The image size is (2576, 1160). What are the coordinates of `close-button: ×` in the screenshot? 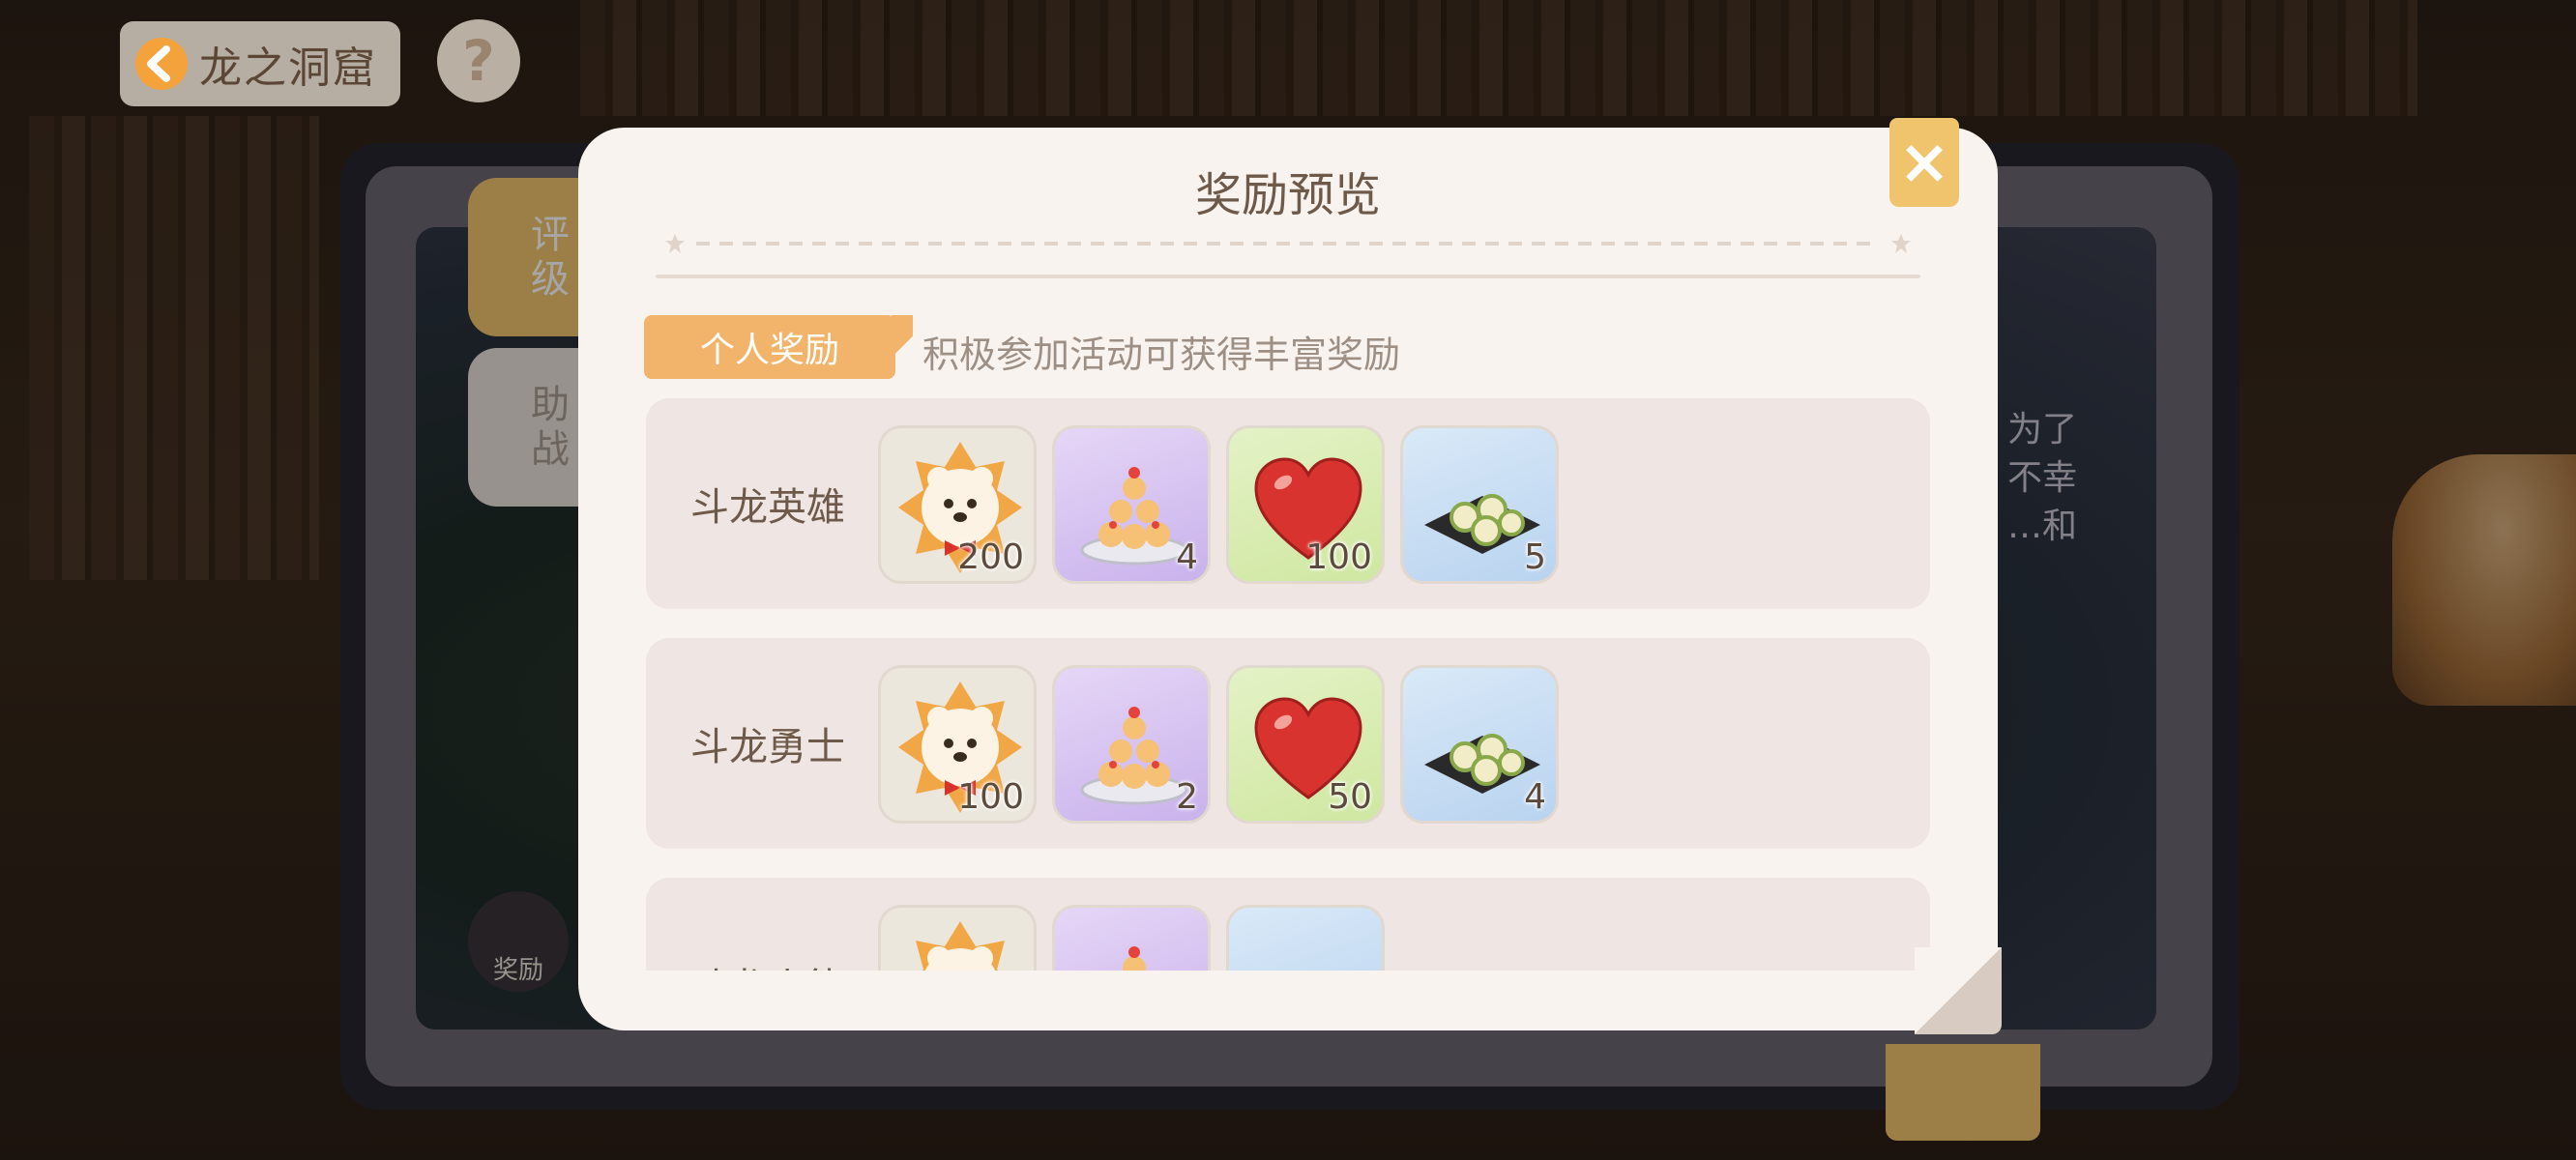 It's located at (1924, 163).